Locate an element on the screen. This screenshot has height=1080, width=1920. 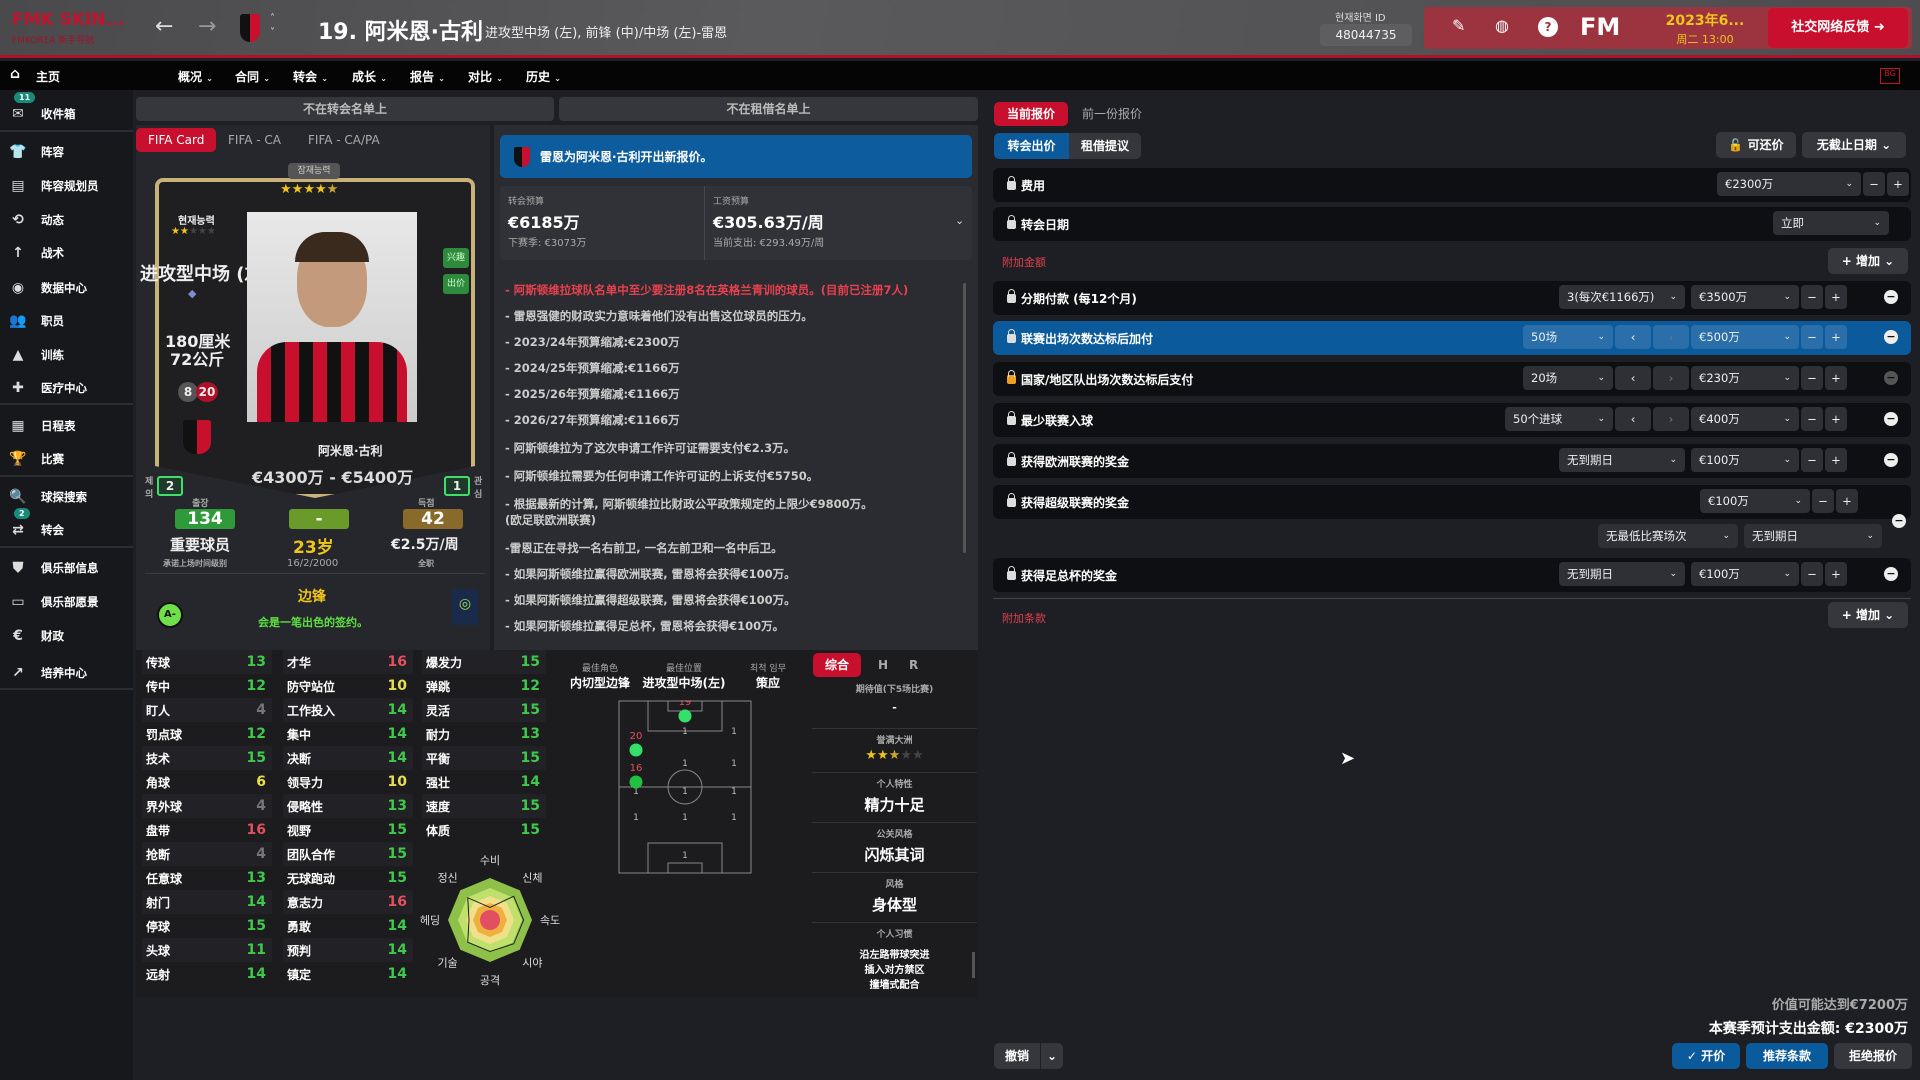
attribute-row: 侵略性 13 is located at coordinates (348, 806).